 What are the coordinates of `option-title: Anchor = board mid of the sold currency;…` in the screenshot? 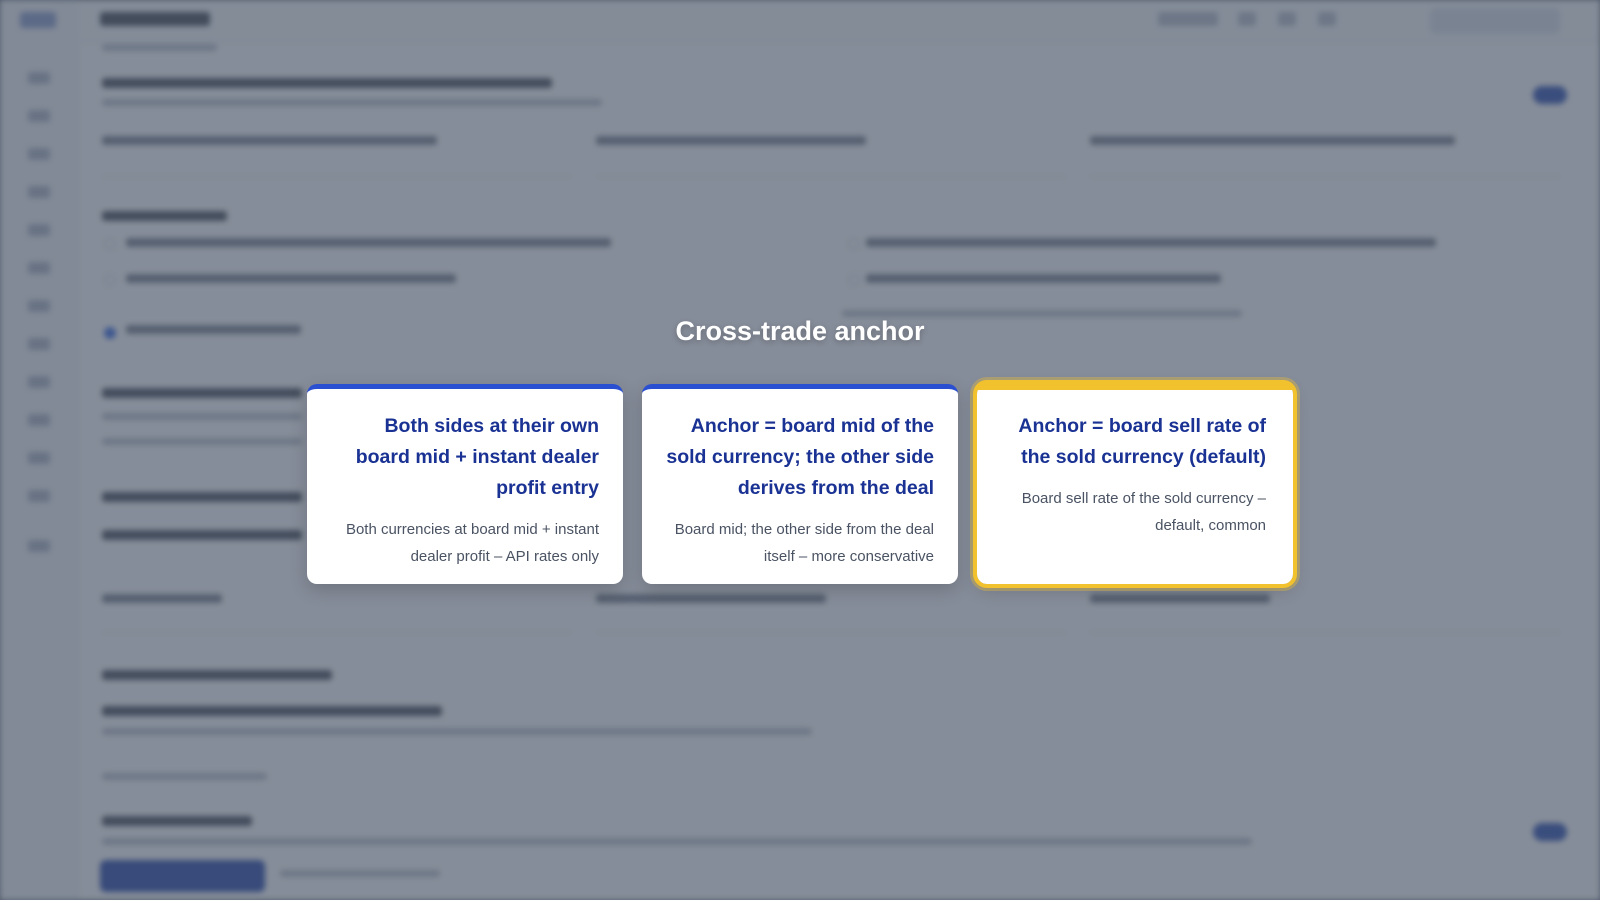 It's located at (800, 457).